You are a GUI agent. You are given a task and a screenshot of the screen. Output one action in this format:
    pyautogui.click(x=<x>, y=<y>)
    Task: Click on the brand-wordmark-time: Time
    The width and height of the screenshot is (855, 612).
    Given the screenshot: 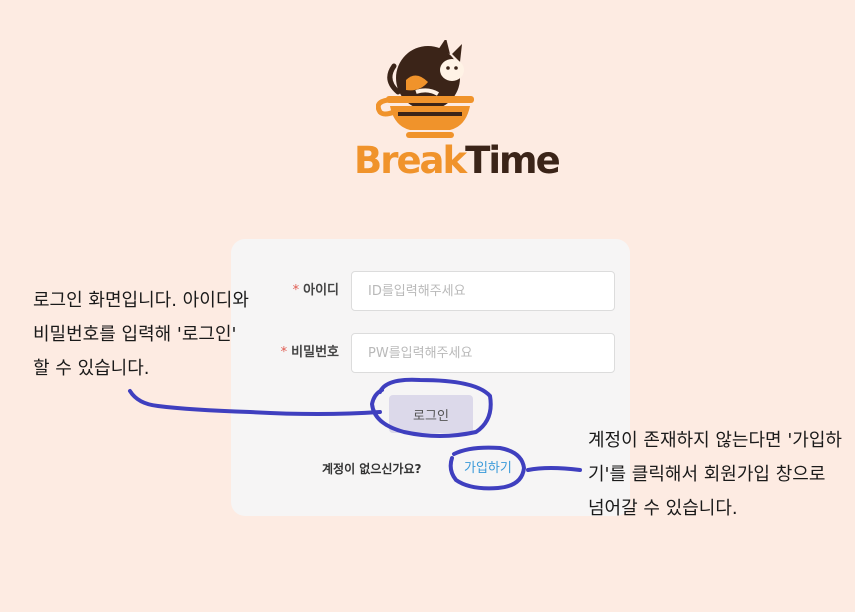 What is the action you would take?
    pyautogui.click(x=513, y=160)
    